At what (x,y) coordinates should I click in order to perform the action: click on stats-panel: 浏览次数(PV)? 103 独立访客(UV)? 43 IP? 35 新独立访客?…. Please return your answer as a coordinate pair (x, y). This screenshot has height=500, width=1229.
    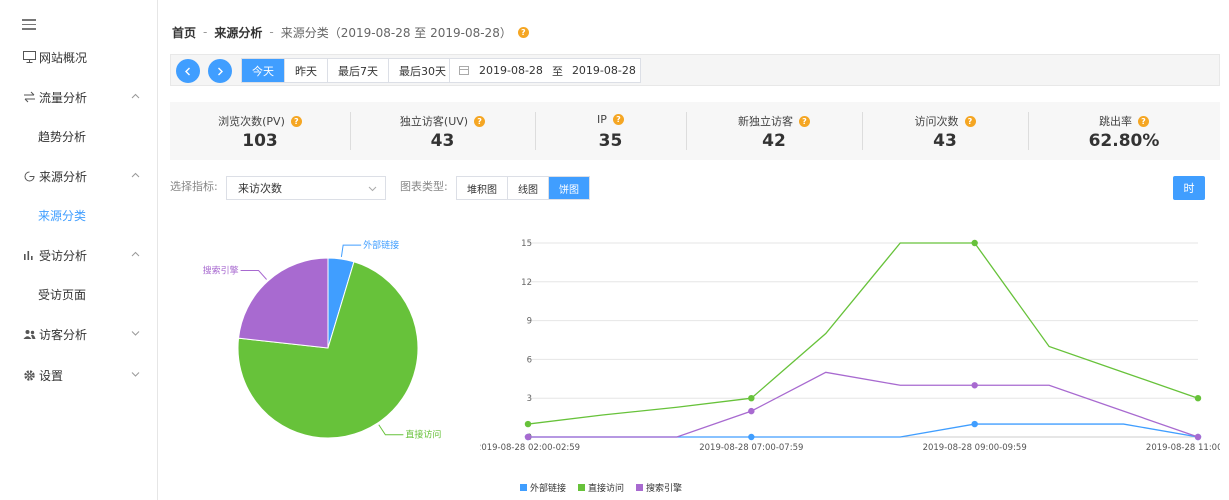
    Looking at the image, I should click on (695, 131).